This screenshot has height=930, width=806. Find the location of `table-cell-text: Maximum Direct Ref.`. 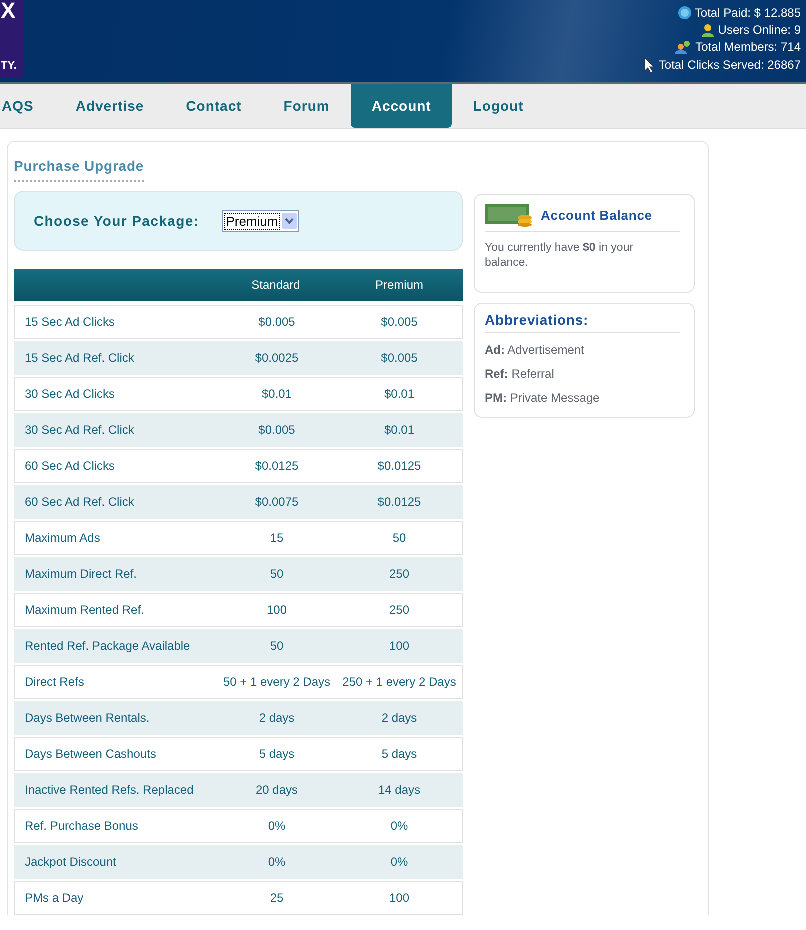

table-cell-text: Maximum Direct Ref. is located at coordinates (81, 574).